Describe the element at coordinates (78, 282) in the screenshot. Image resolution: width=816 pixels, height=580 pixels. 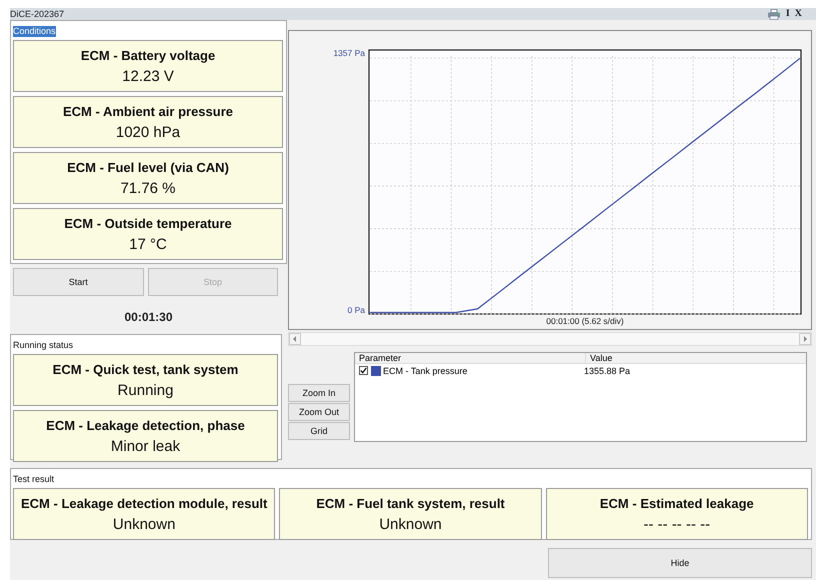
I see `control-button: Start` at that location.